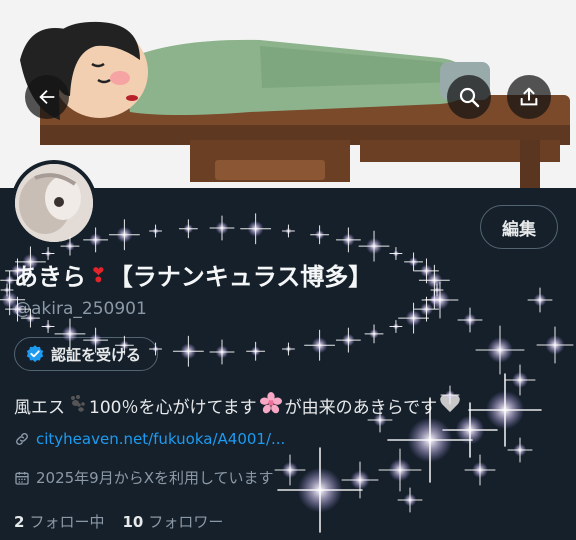 The width and height of the screenshot is (576, 540). I want to click on edit-profile-label: 編集, so click(519, 229).